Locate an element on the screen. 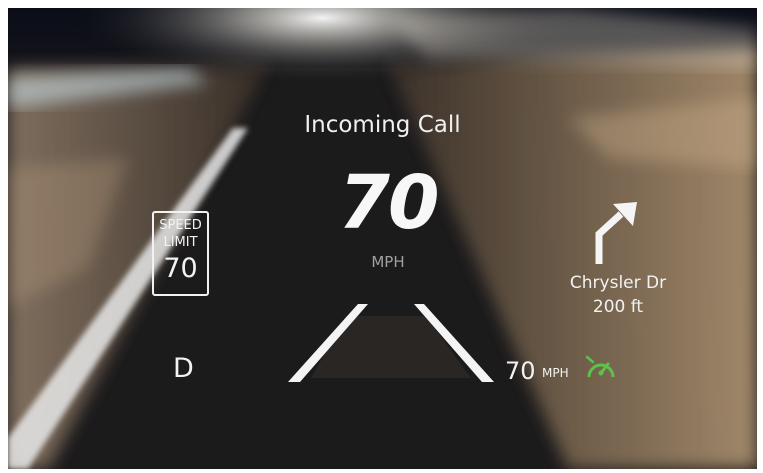 The width and height of the screenshot is (763, 473). speed-limit-value: 70 is located at coordinates (180, 268).